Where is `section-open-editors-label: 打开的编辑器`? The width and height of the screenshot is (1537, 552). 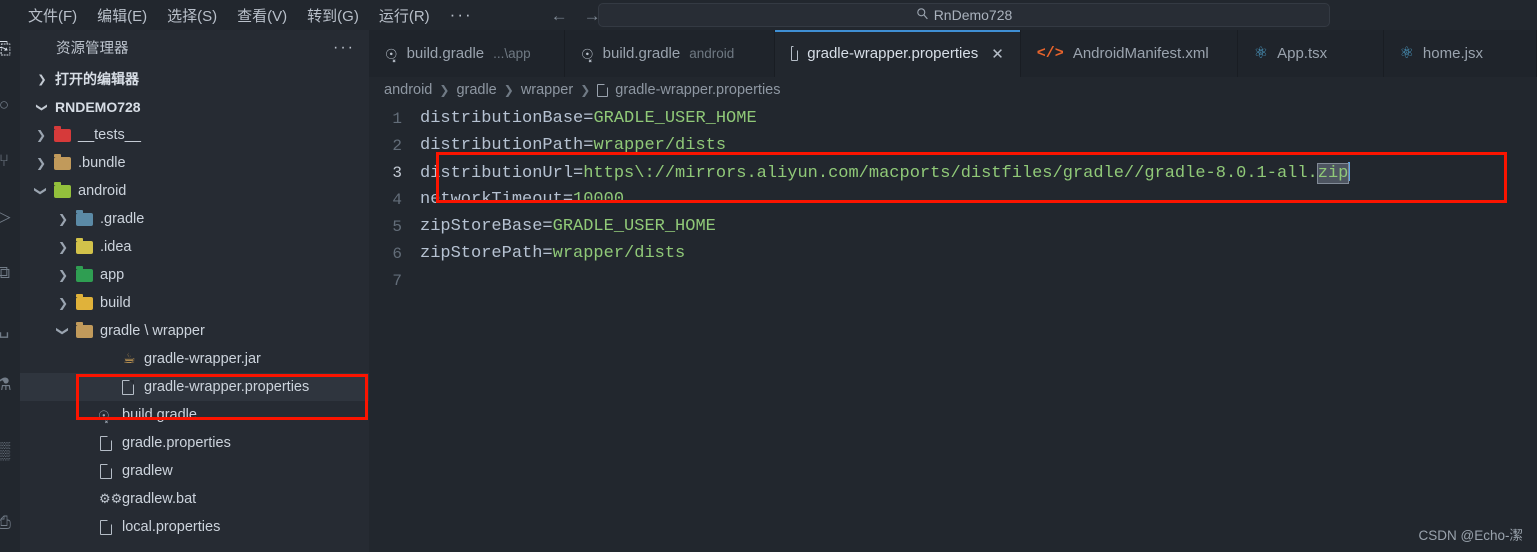
section-open-editors-label: 打开的编辑器 is located at coordinates (97, 79).